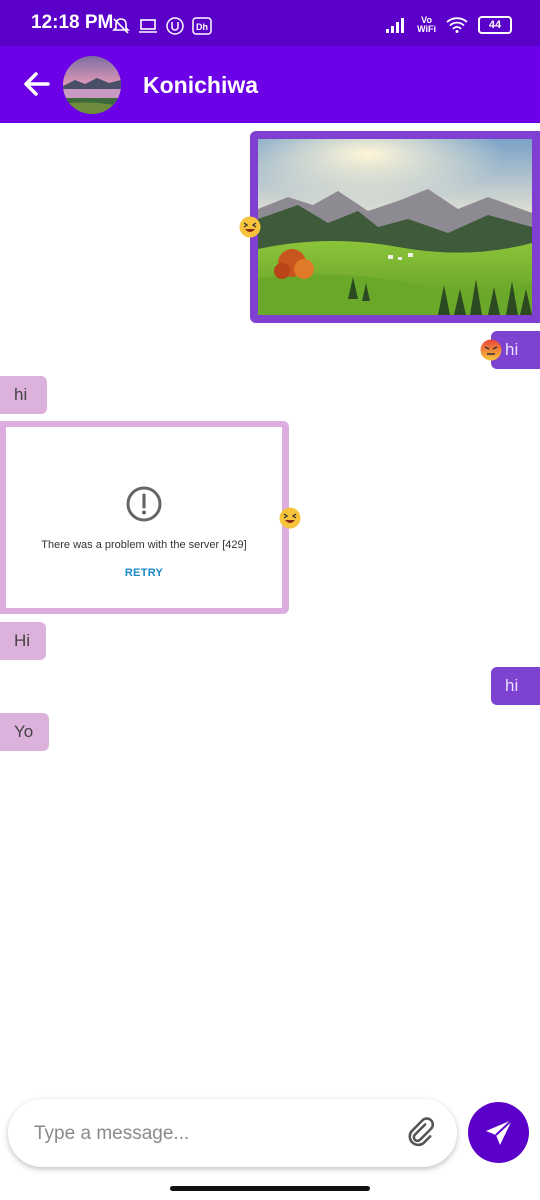  What do you see at coordinates (23, 395) in the screenshot?
I see `message-bubble-incoming: hi` at bounding box center [23, 395].